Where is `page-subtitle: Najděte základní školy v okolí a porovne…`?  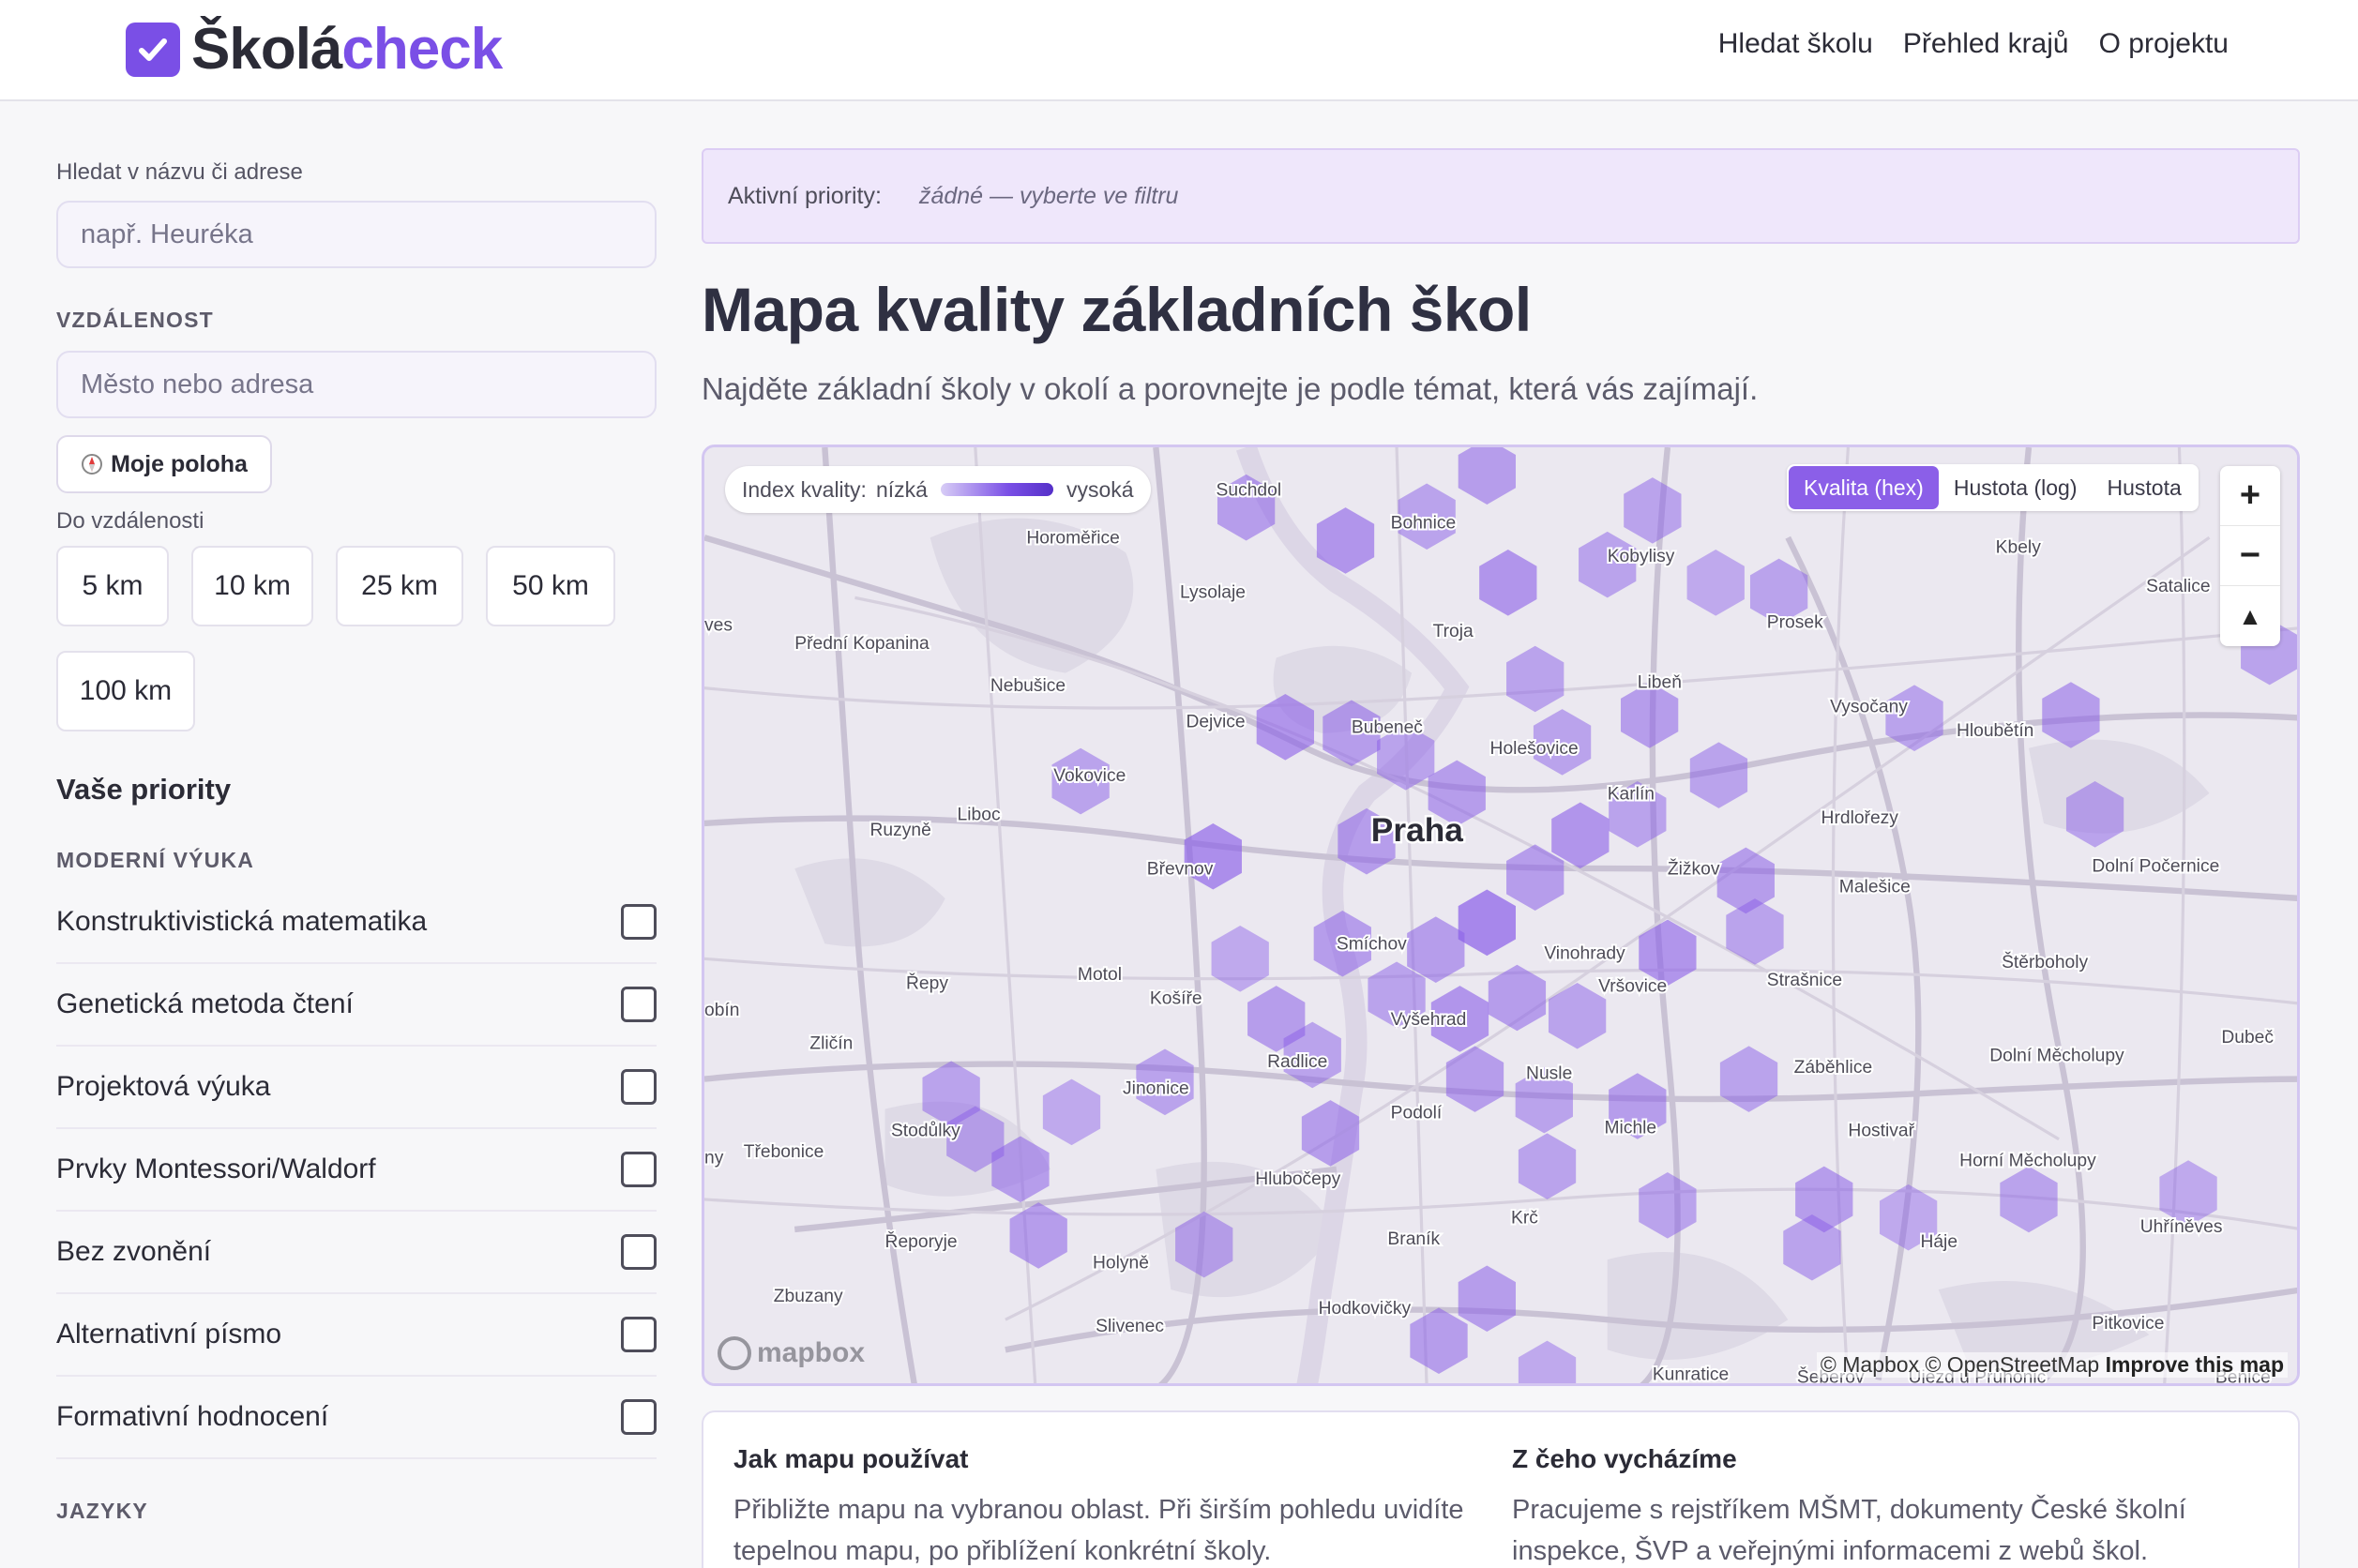
page-subtitle: Najděte základní školy v okolí a porovne… is located at coordinates (1231, 388).